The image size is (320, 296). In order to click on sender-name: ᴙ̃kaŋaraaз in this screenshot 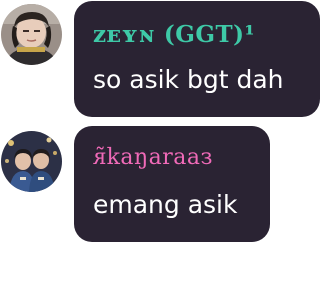, I will do `click(153, 158)`.